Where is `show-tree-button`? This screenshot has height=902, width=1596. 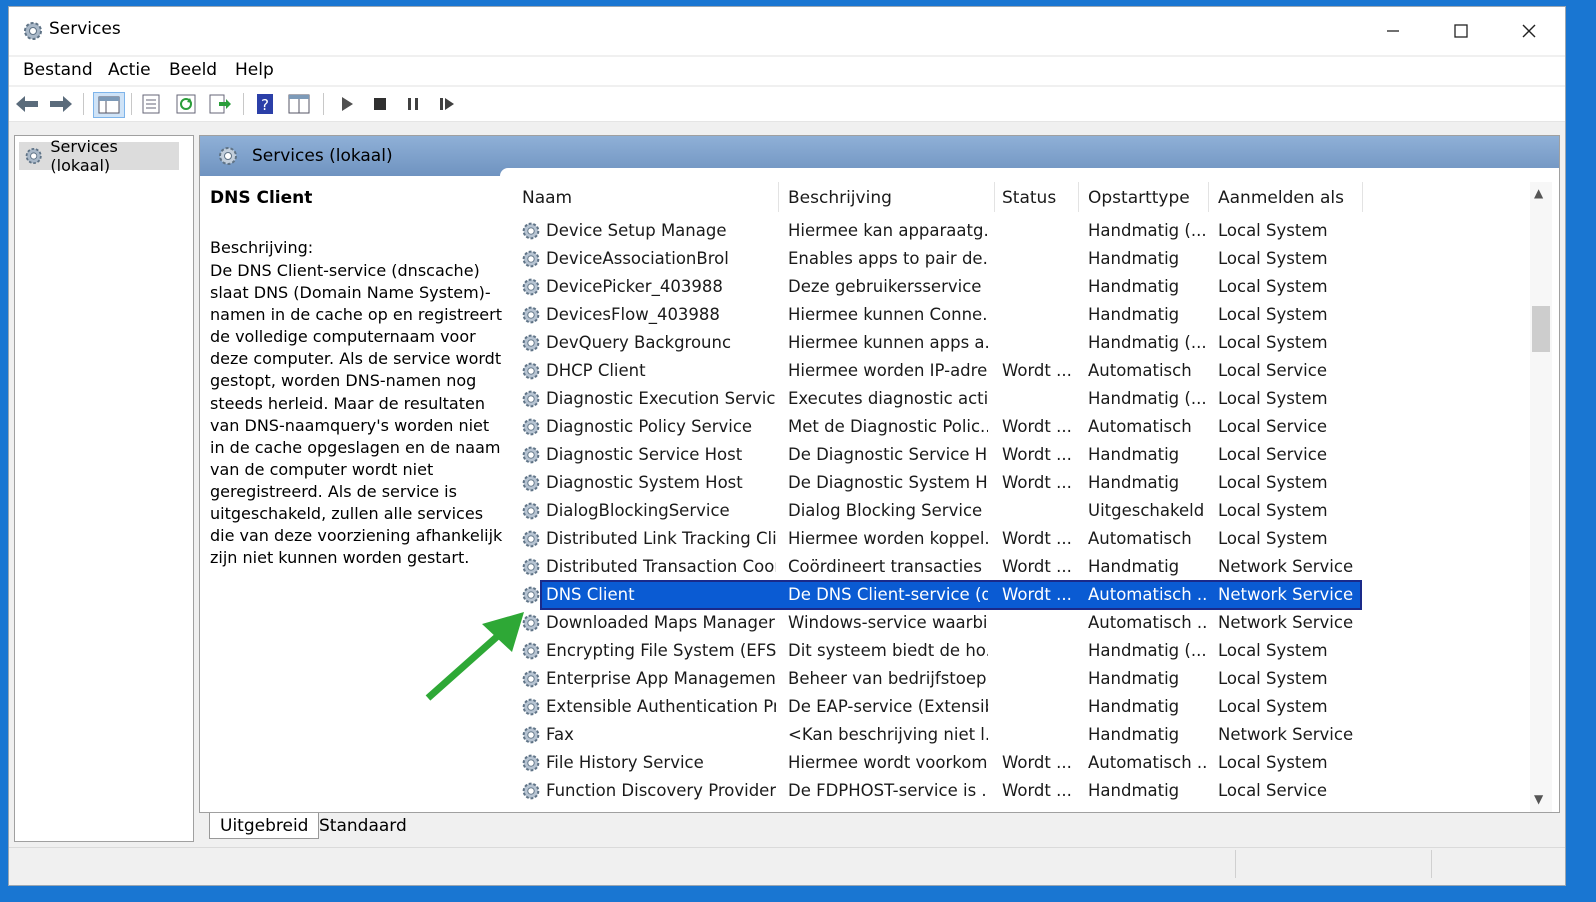 show-tree-button is located at coordinates (109, 105).